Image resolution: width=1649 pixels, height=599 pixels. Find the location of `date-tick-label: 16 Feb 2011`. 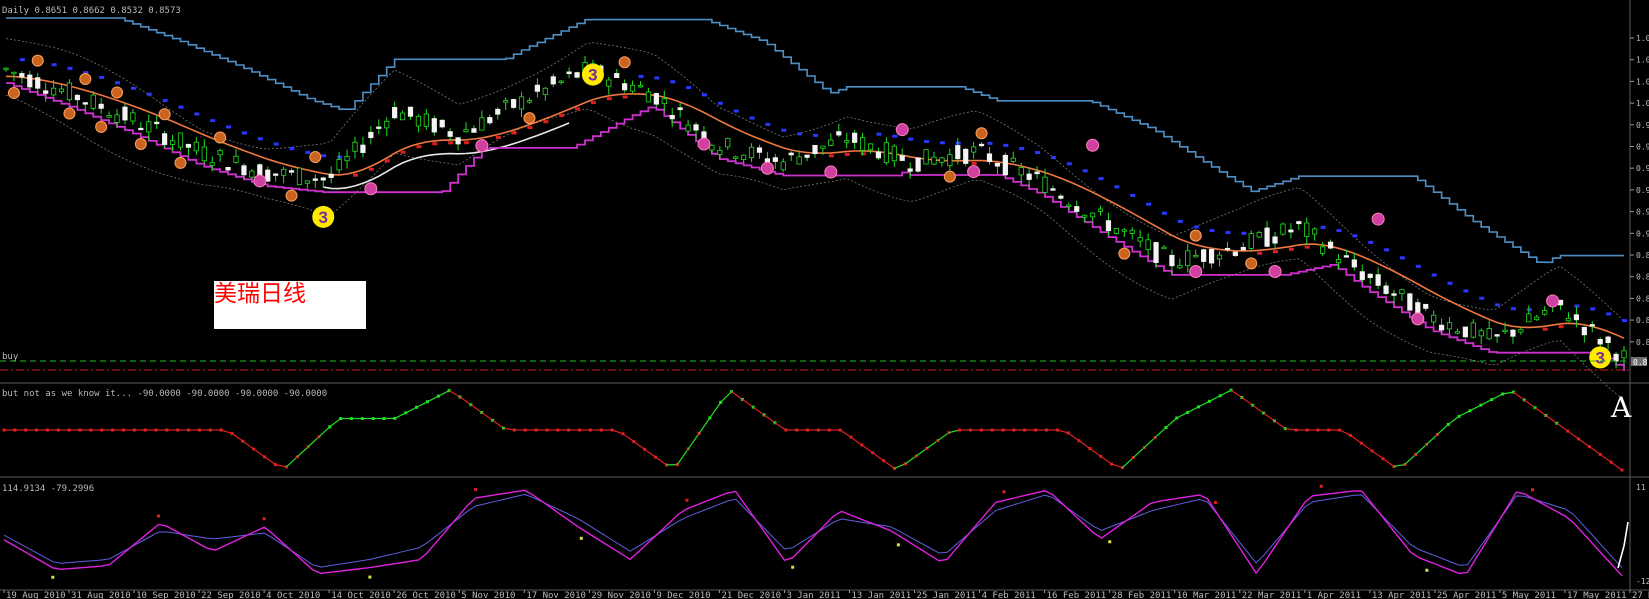

date-tick-label: 16 Feb 2011 is located at coordinates (1077, 595).